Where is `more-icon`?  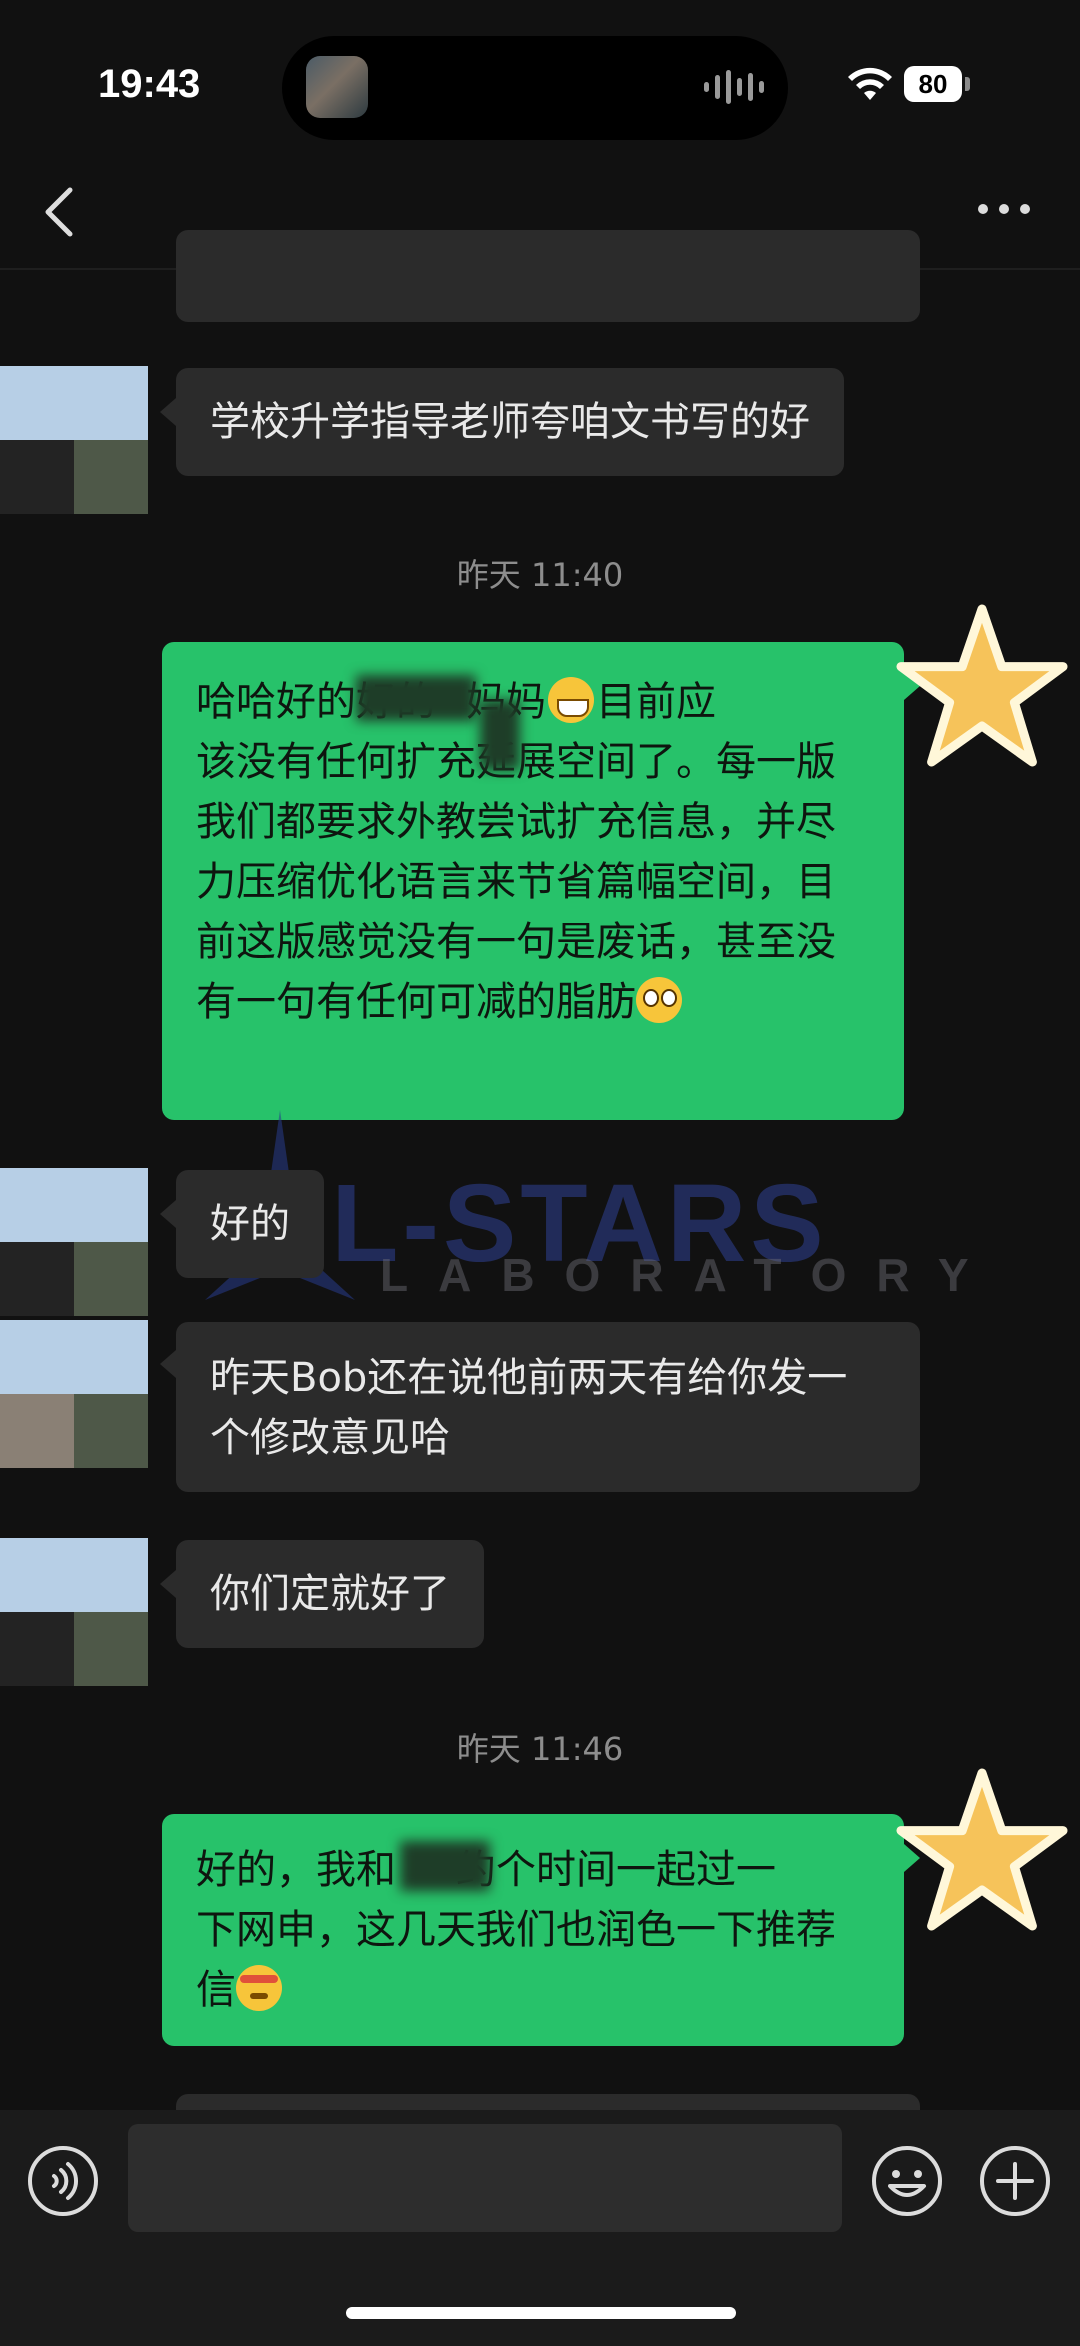 more-icon is located at coordinates (1004, 211).